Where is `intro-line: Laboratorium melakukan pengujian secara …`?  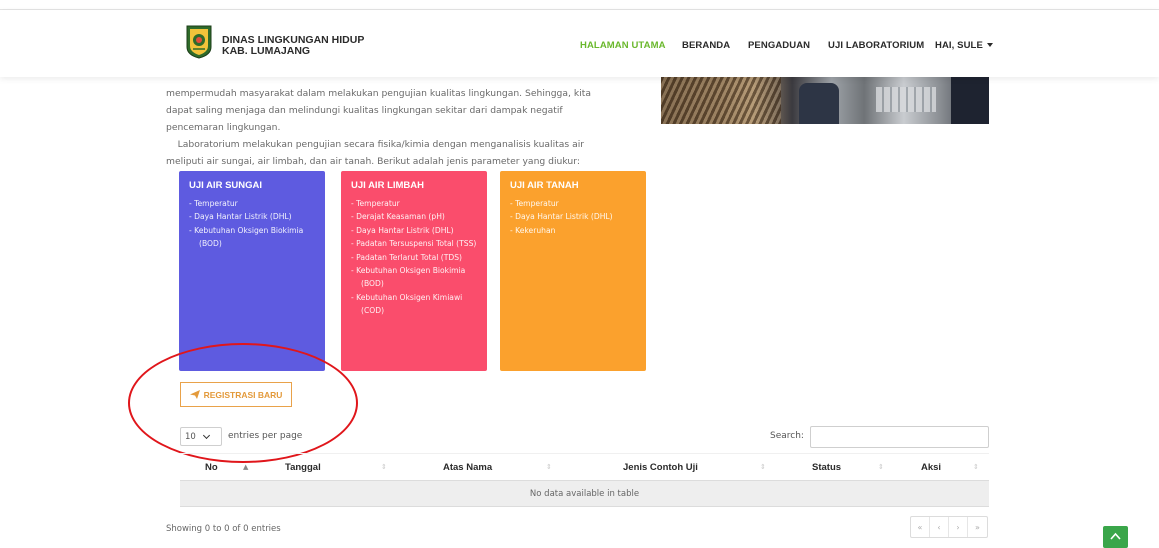
intro-line: Laboratorium melakukan pengujian secara … is located at coordinates (375, 144).